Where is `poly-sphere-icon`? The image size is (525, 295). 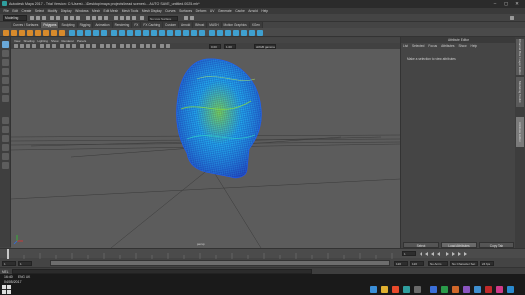
poly-sphere-icon is located at coordinates (6, 32).